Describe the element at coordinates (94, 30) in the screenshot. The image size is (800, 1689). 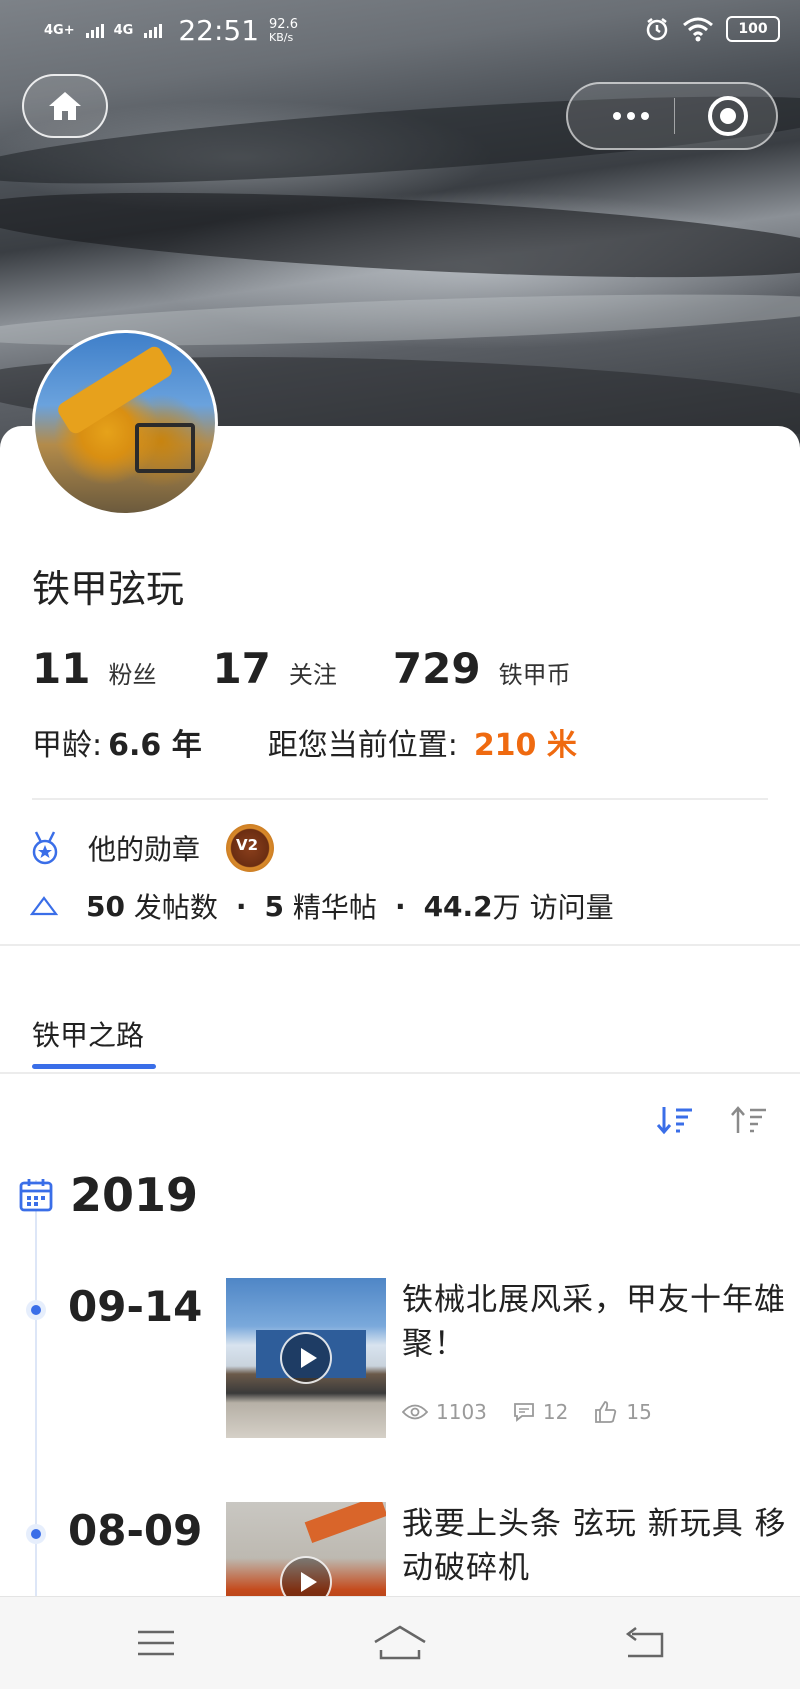
I see `signal-icon` at that location.